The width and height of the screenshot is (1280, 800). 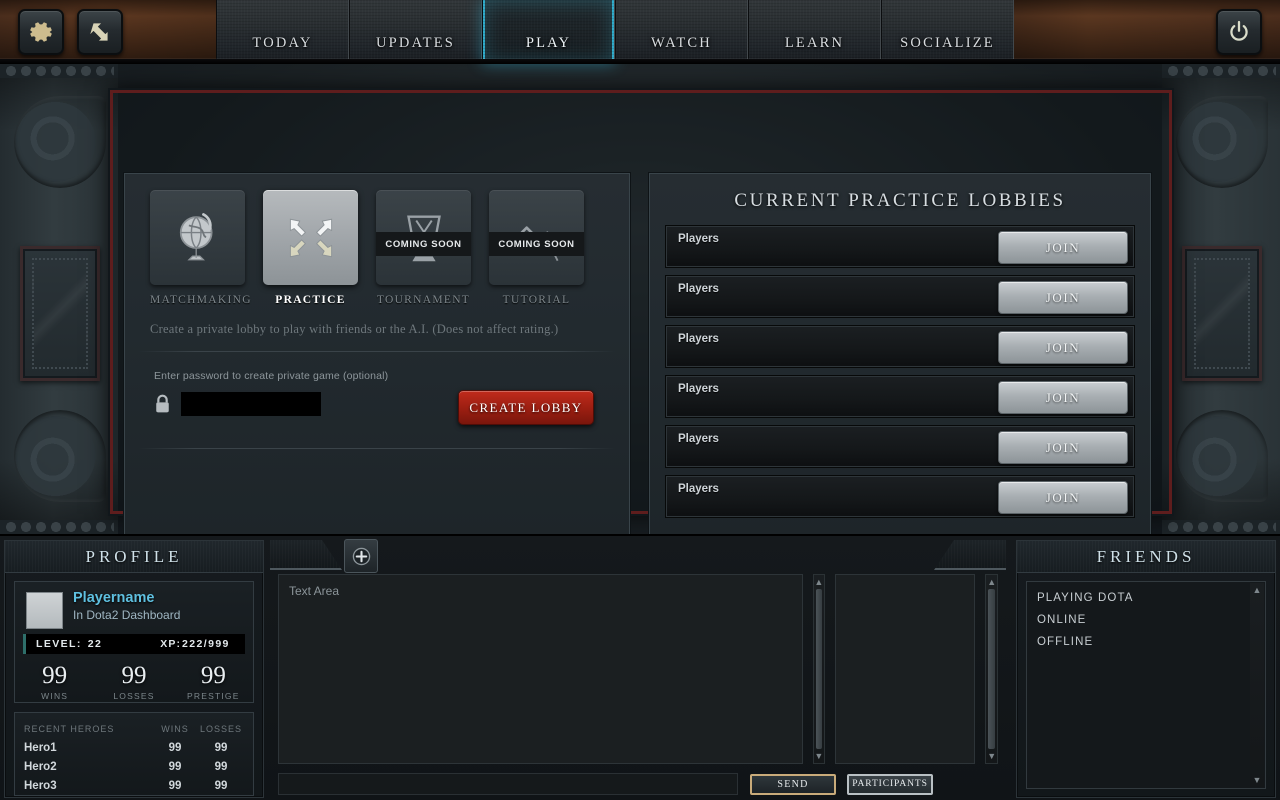 I want to click on create-lobby-button: CREATE LOBBY, so click(x=526, y=407).